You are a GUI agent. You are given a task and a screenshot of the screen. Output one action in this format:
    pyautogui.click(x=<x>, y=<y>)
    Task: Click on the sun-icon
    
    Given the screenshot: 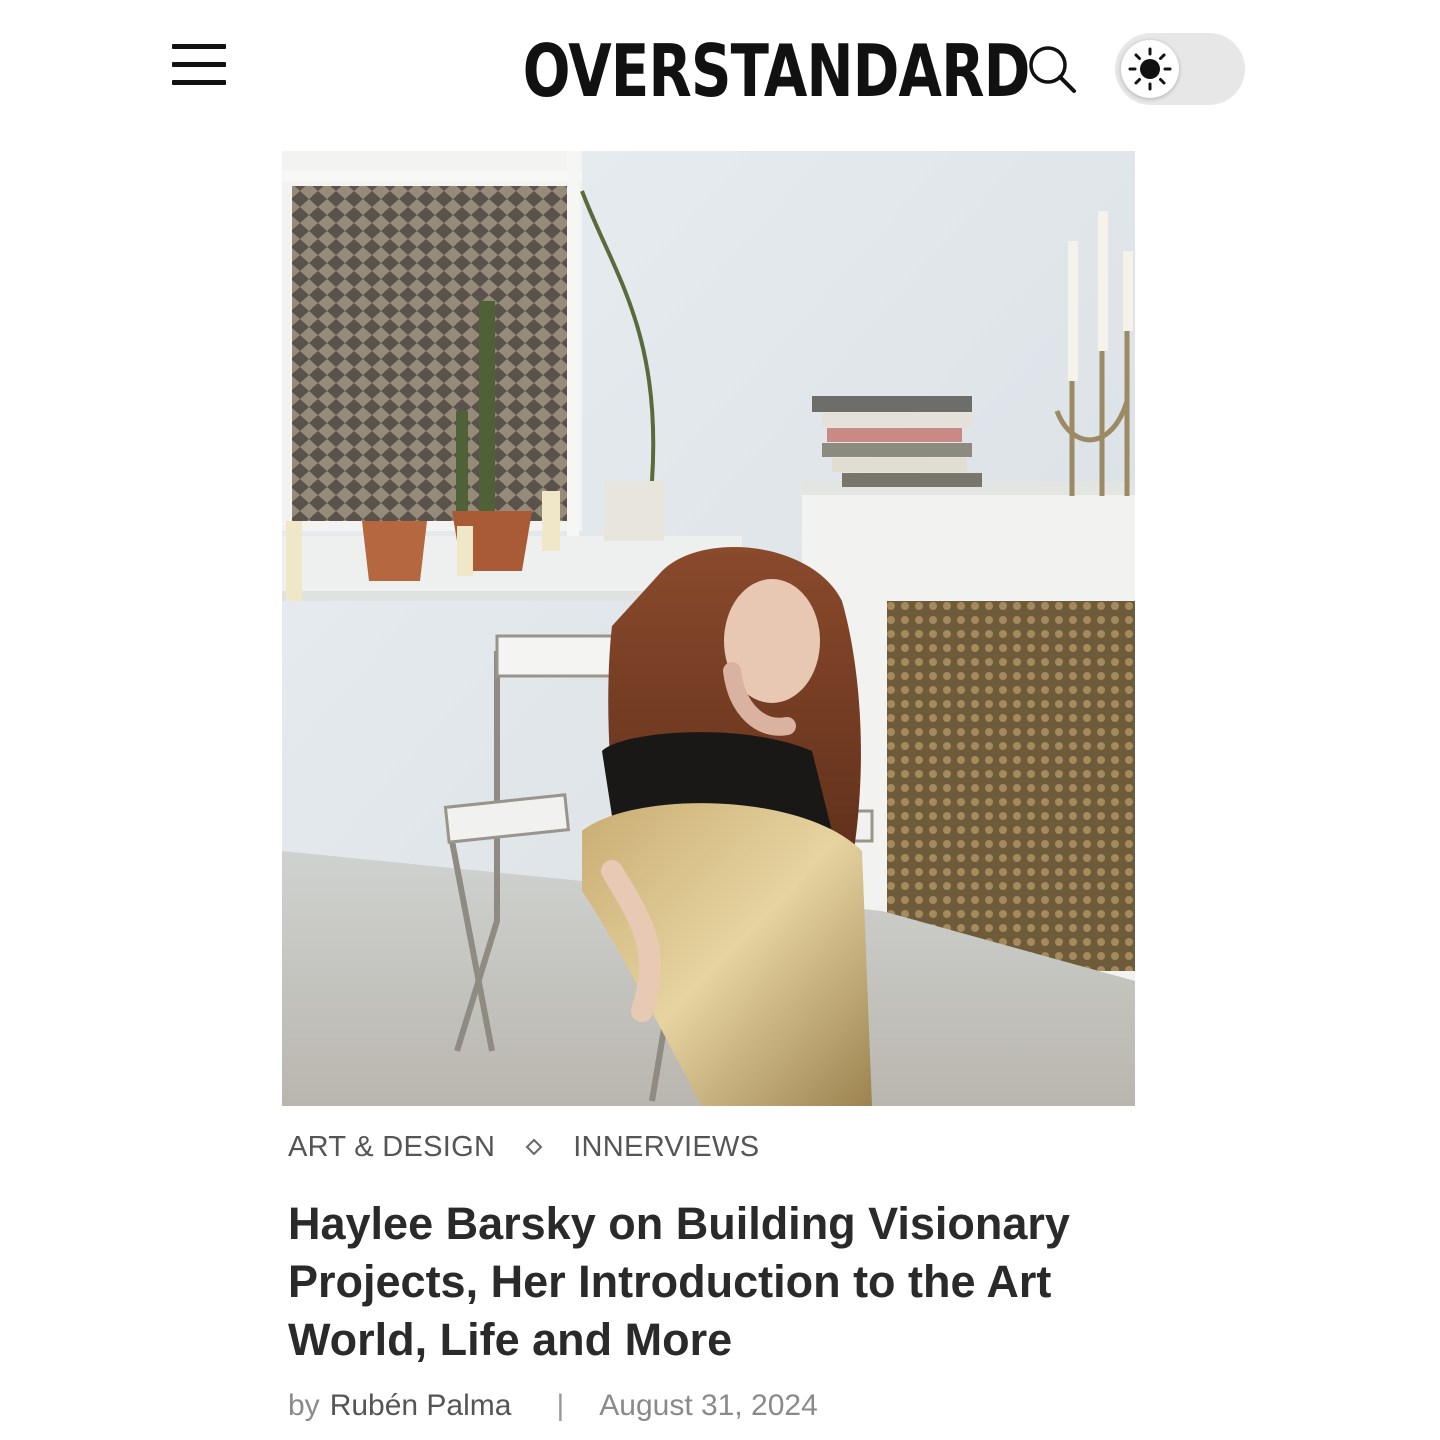 What is the action you would take?
    pyautogui.click(x=1150, y=69)
    